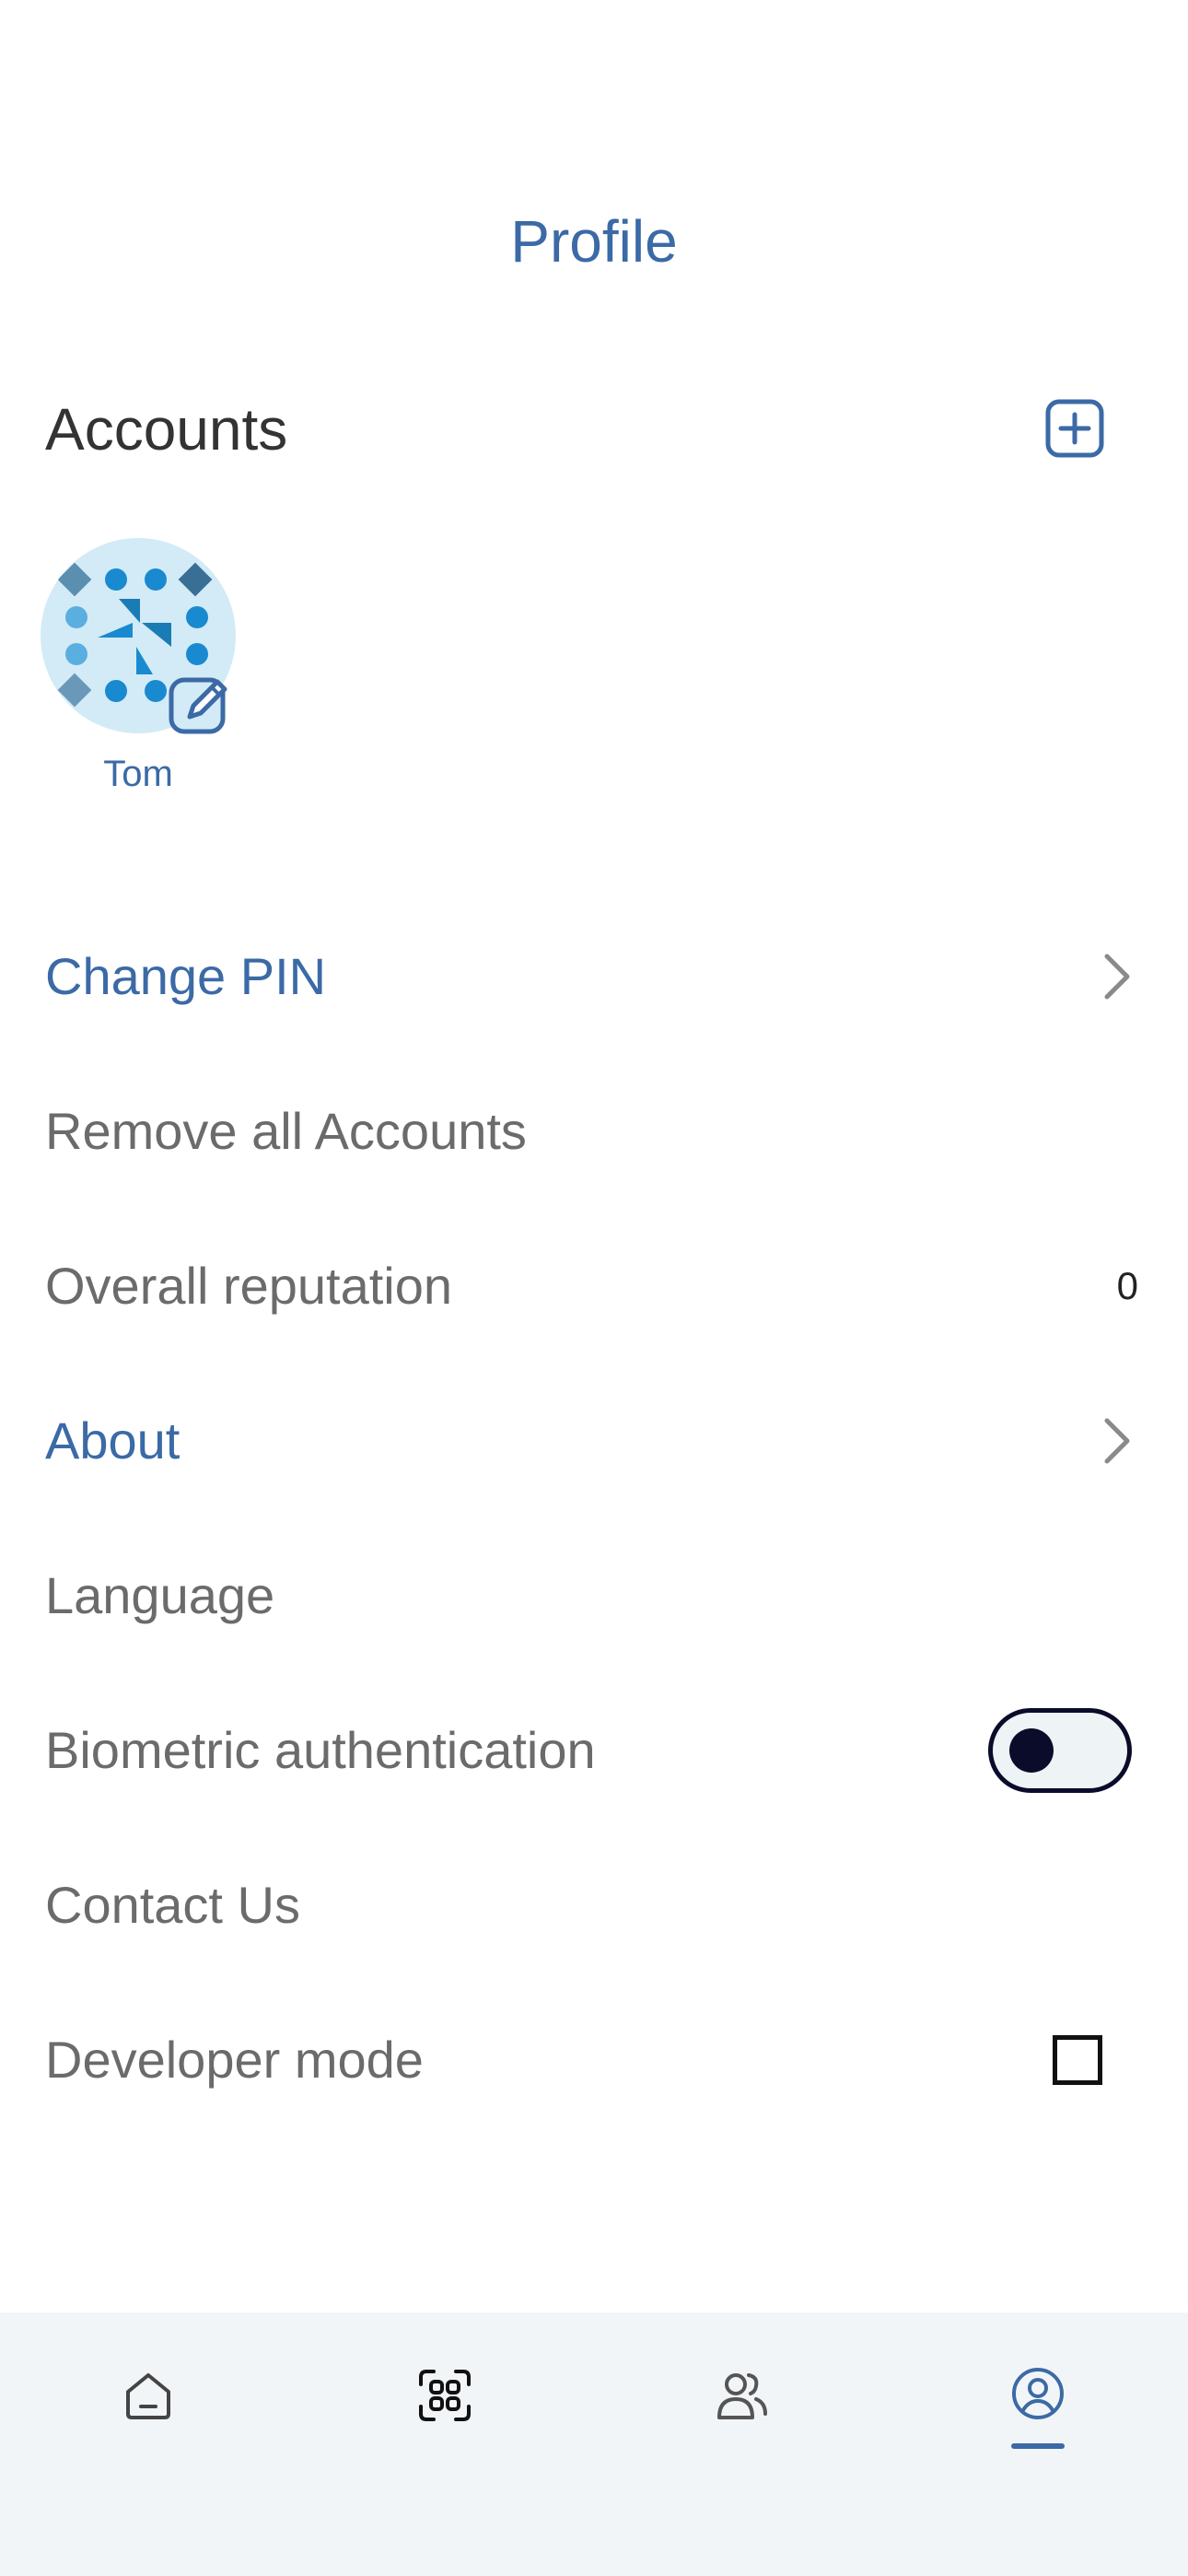 This screenshot has width=1188, height=2576. What do you see at coordinates (160, 1595) in the screenshot?
I see `language-label: Language` at bounding box center [160, 1595].